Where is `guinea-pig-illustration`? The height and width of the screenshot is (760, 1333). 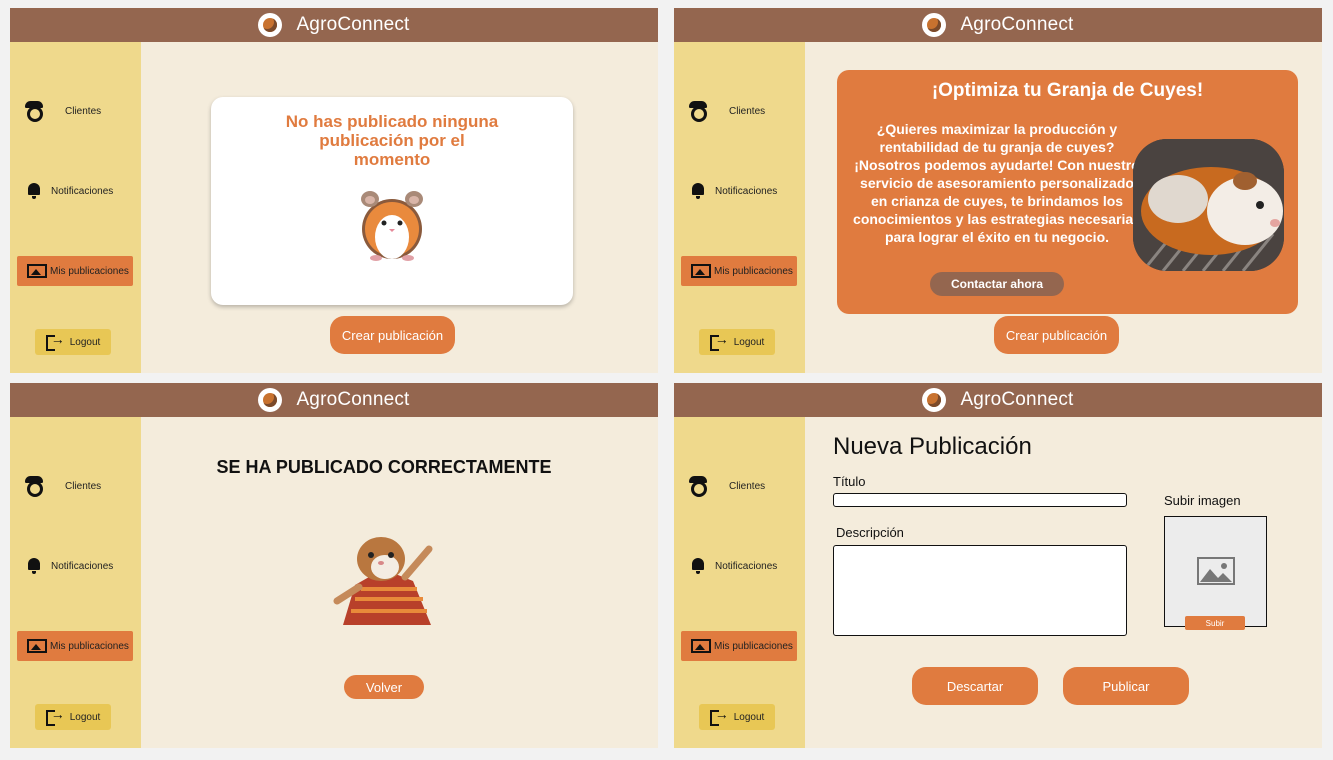 guinea-pig-illustration is located at coordinates (392, 226).